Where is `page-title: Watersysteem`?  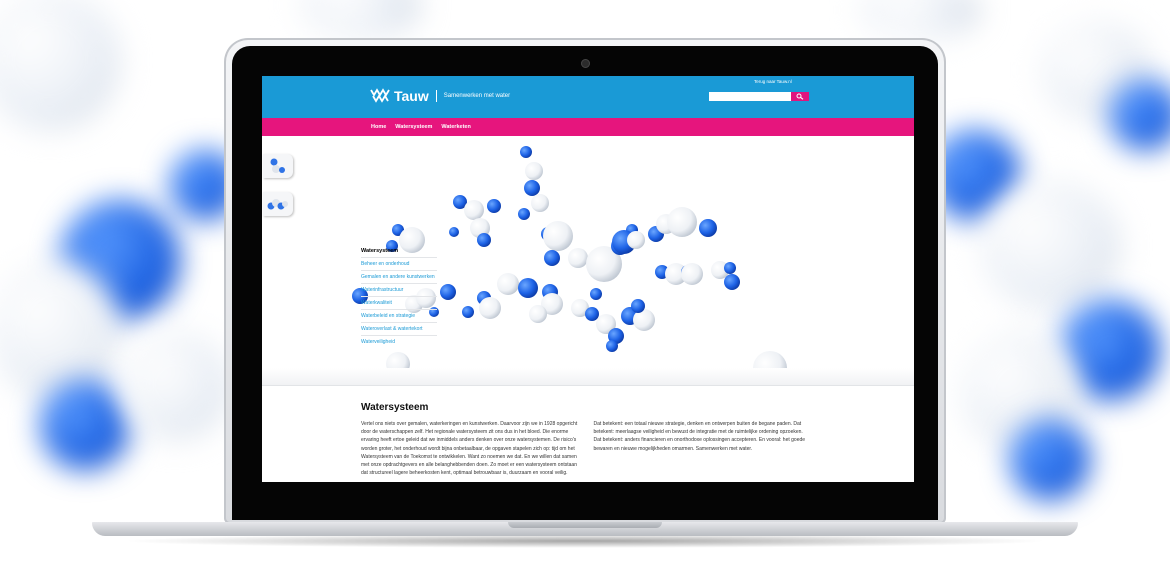
page-title: Watersysteem is located at coordinates (395, 407).